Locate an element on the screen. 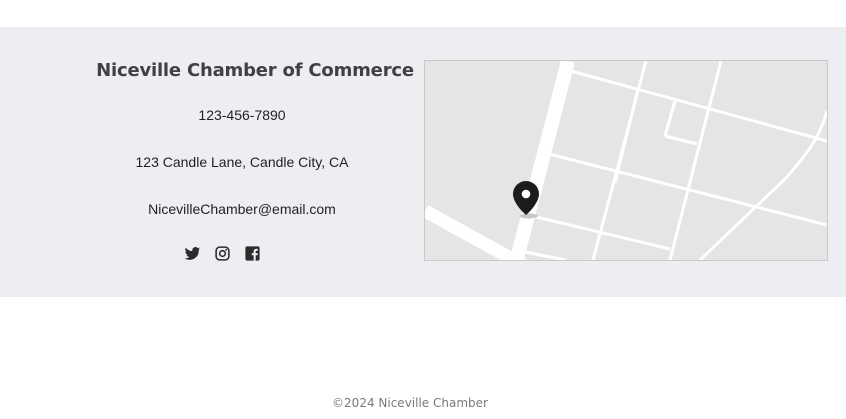  facebook-icon is located at coordinates (252, 253).